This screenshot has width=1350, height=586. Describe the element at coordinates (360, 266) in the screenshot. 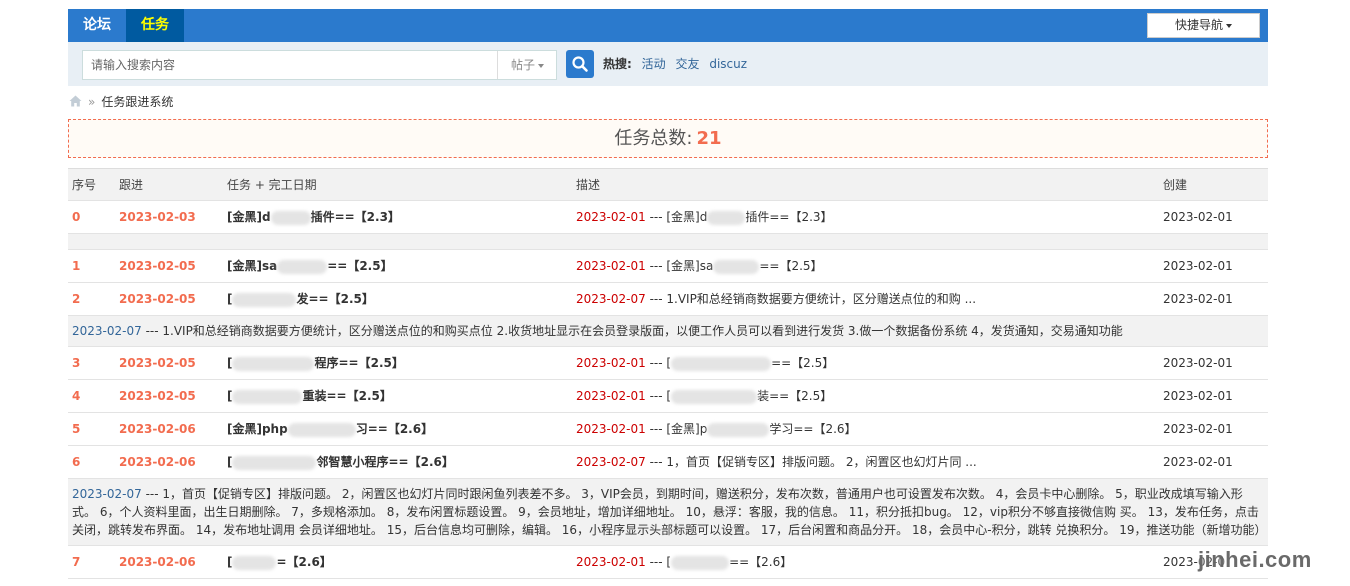

I see `task-text: ==【2.5】` at that location.